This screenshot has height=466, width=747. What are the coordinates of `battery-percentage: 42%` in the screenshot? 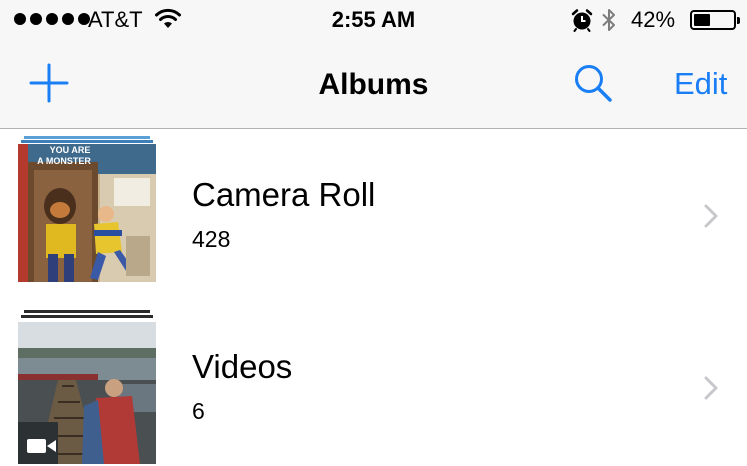 It's located at (653, 19).